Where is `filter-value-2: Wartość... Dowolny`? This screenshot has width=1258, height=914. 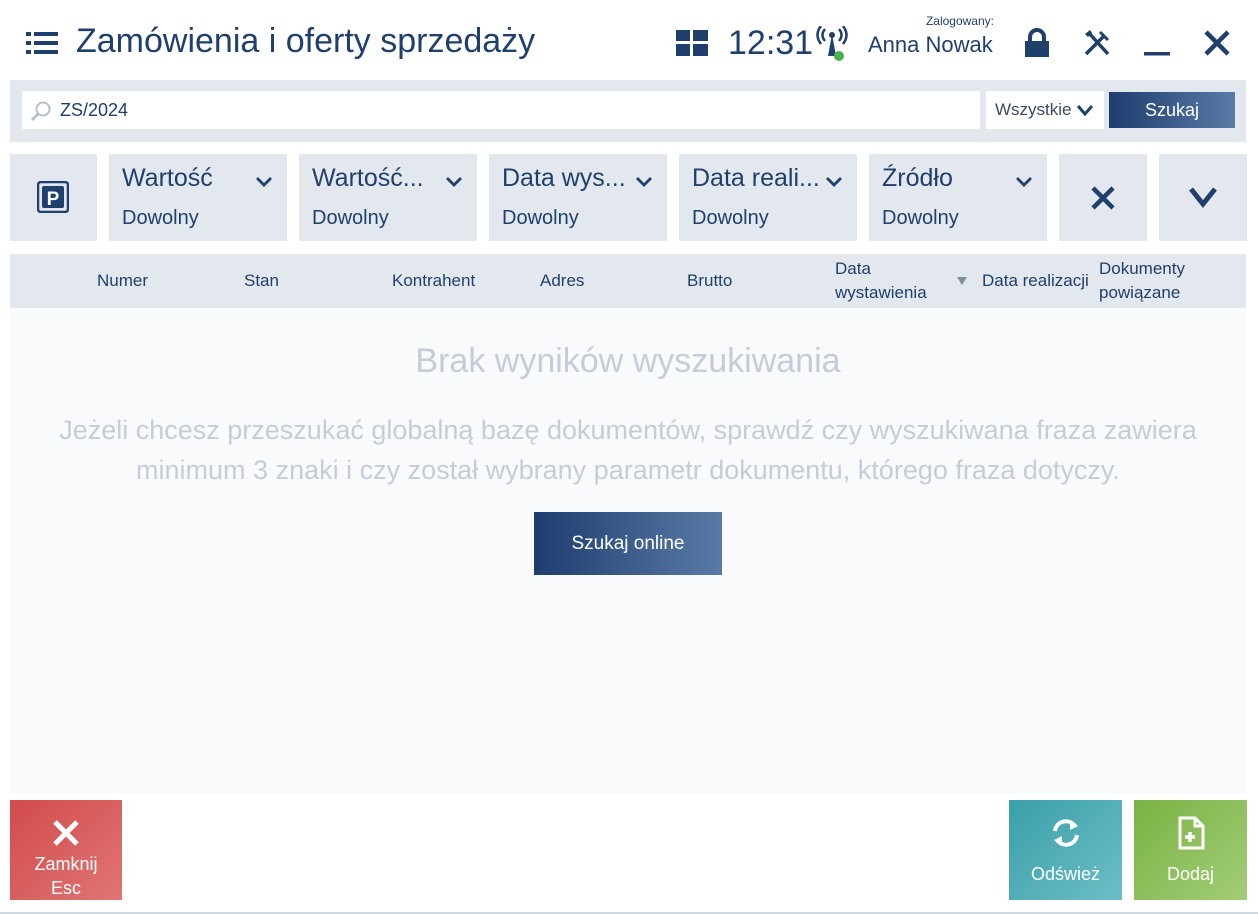
filter-value-2: Wartość... Dowolny is located at coordinates (388, 197).